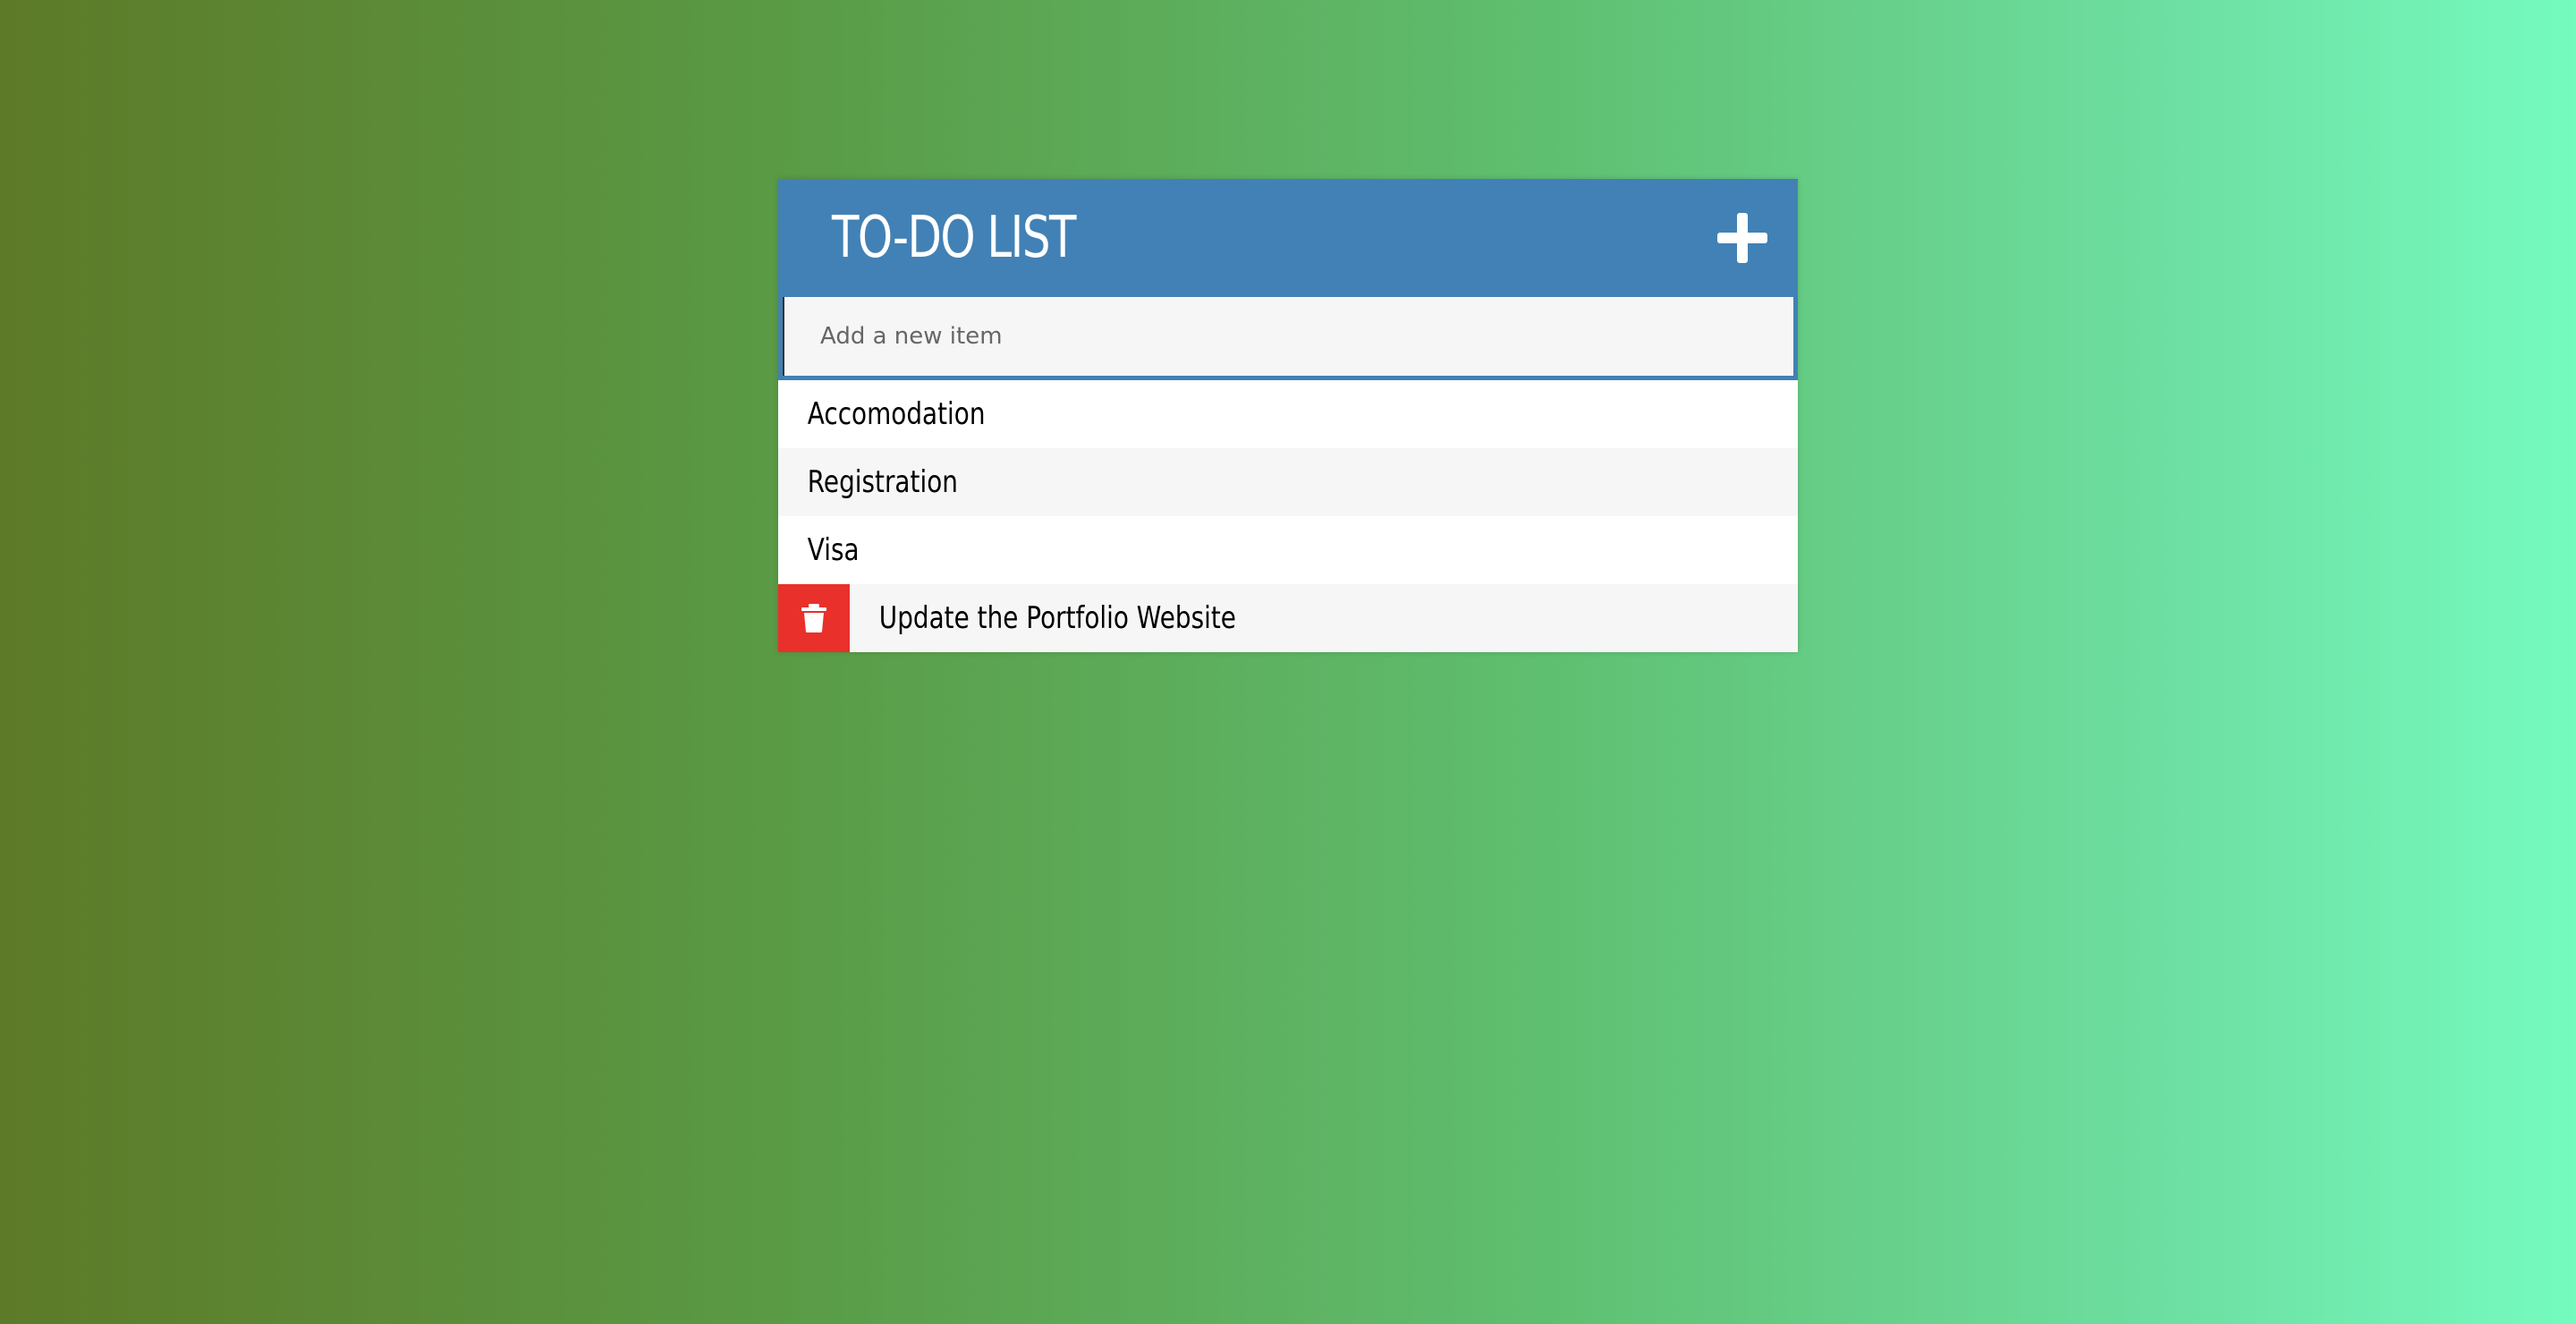 The image size is (2576, 1324). What do you see at coordinates (1288, 238) in the screenshot?
I see `todo-header: TO-DO LIST` at bounding box center [1288, 238].